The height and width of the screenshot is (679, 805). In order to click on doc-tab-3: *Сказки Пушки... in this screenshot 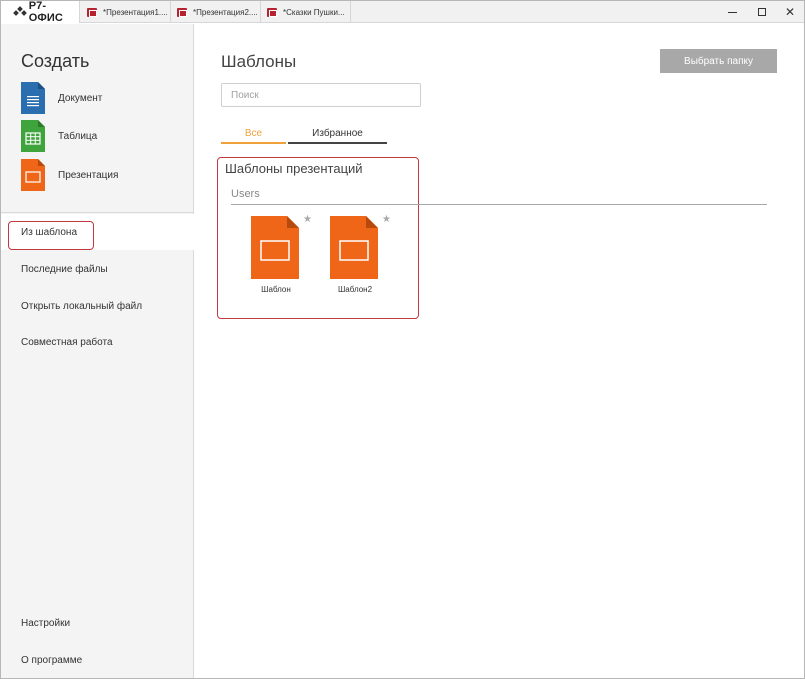, I will do `click(306, 12)`.